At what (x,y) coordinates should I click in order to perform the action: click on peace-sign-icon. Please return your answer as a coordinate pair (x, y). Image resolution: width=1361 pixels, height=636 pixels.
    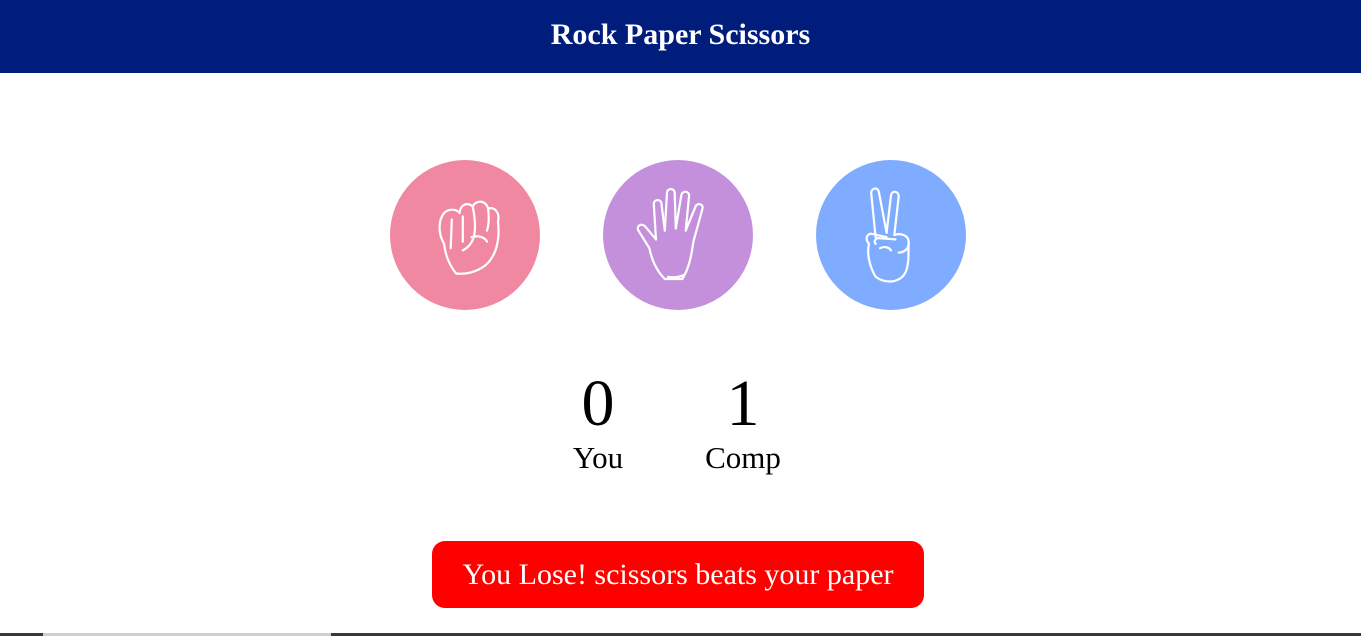
    Looking at the image, I should click on (887, 235).